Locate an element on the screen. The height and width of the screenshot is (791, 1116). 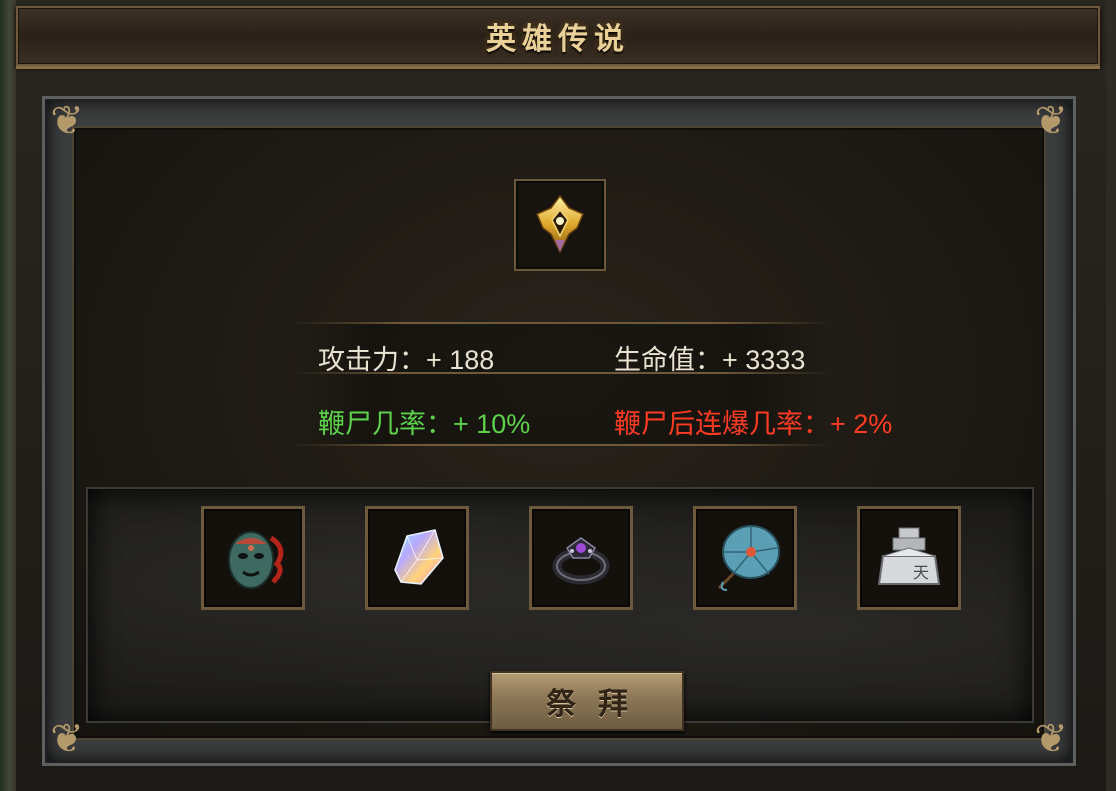
pray-button: 祭拜 is located at coordinates (587, 701).